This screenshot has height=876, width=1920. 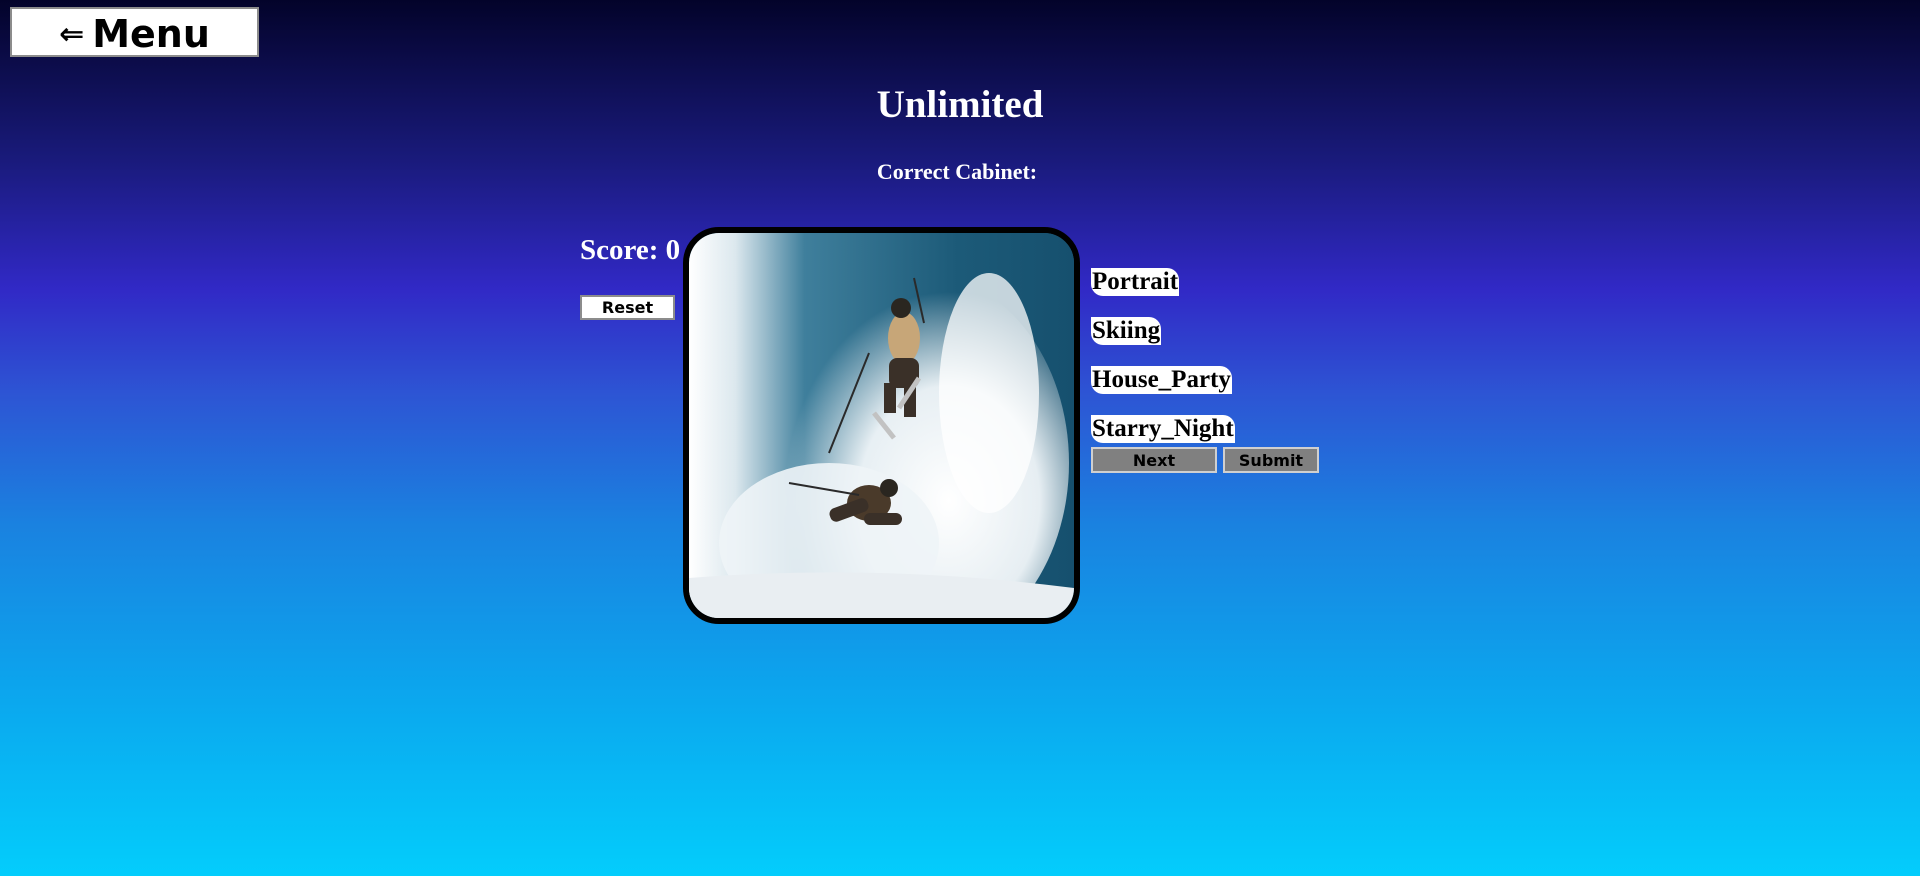 I want to click on correct-cabinet-label: Correct Cabinet:, so click(x=957, y=171).